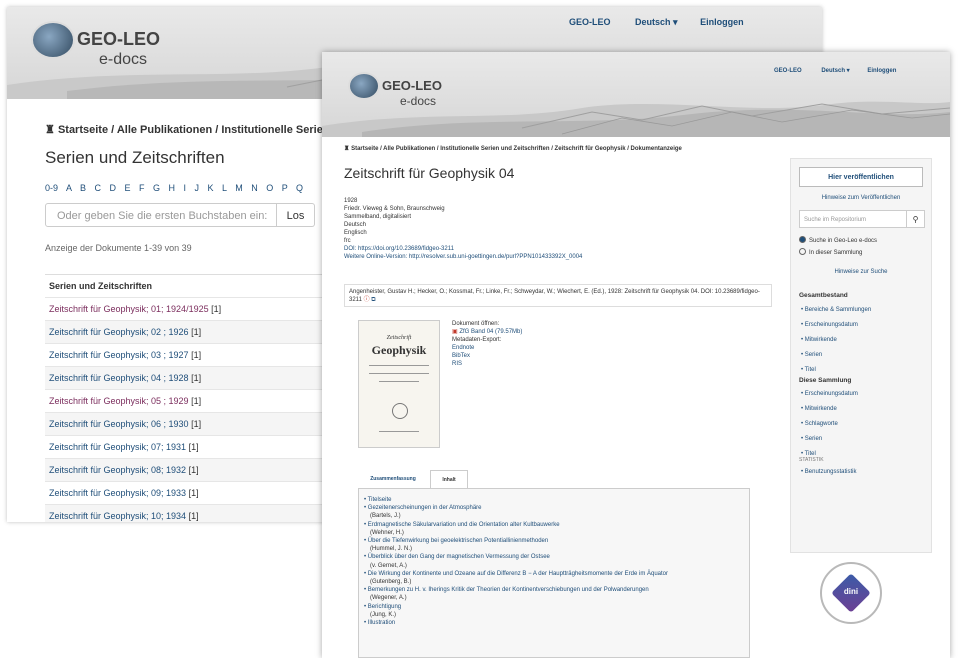 The image size is (963, 658). I want to click on sidebar-browse-link: Titel, so click(808, 370).